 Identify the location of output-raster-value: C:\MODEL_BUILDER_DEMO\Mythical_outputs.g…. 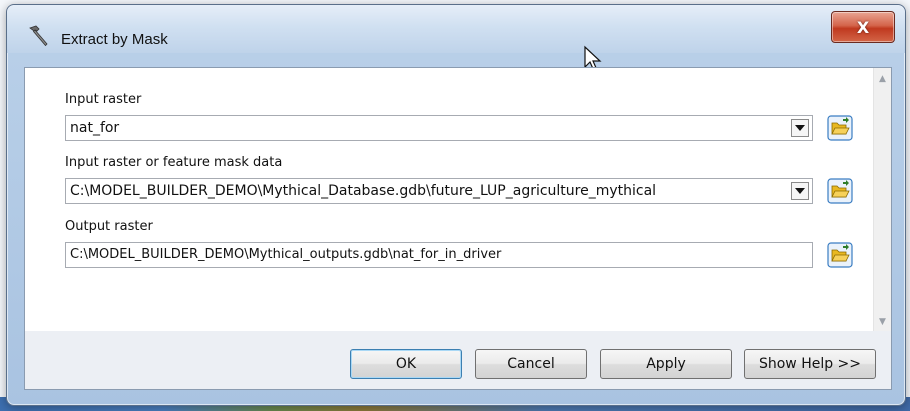
(286, 254).